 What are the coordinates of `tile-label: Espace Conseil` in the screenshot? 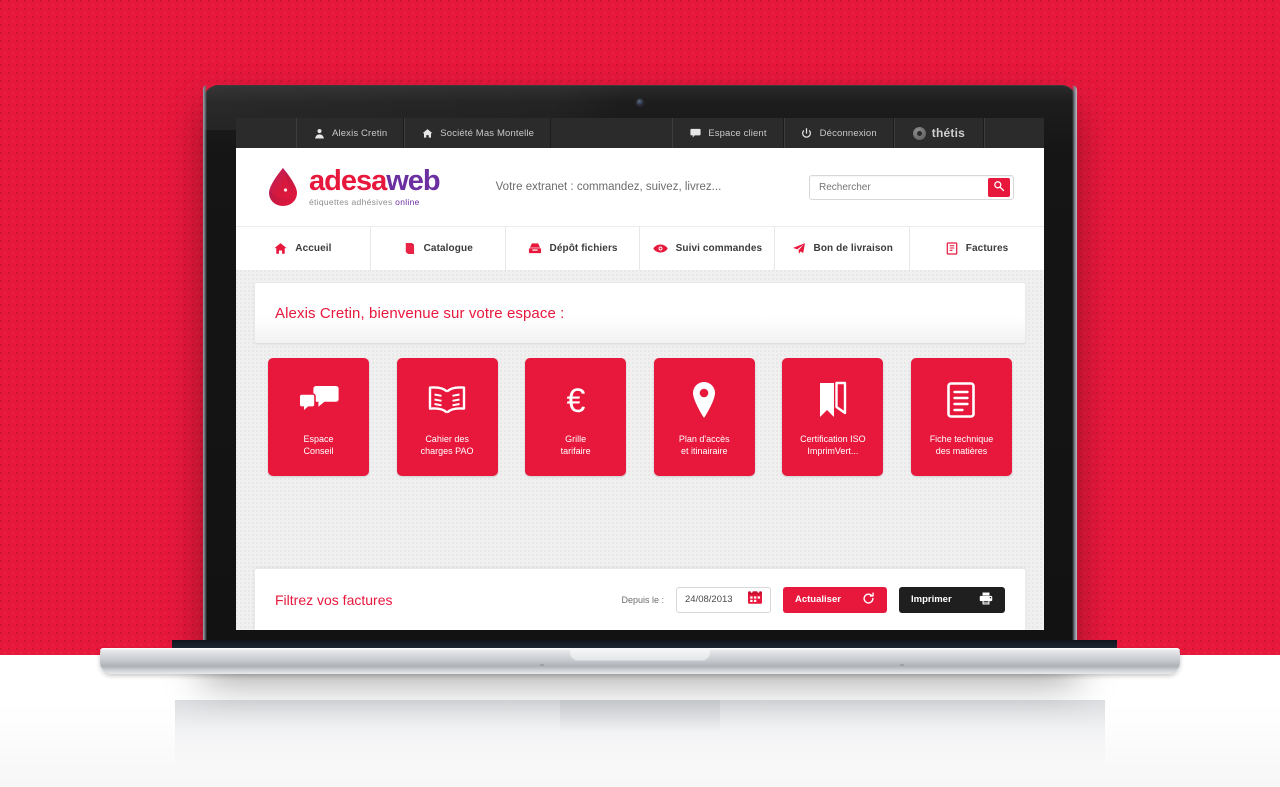 It's located at (318, 445).